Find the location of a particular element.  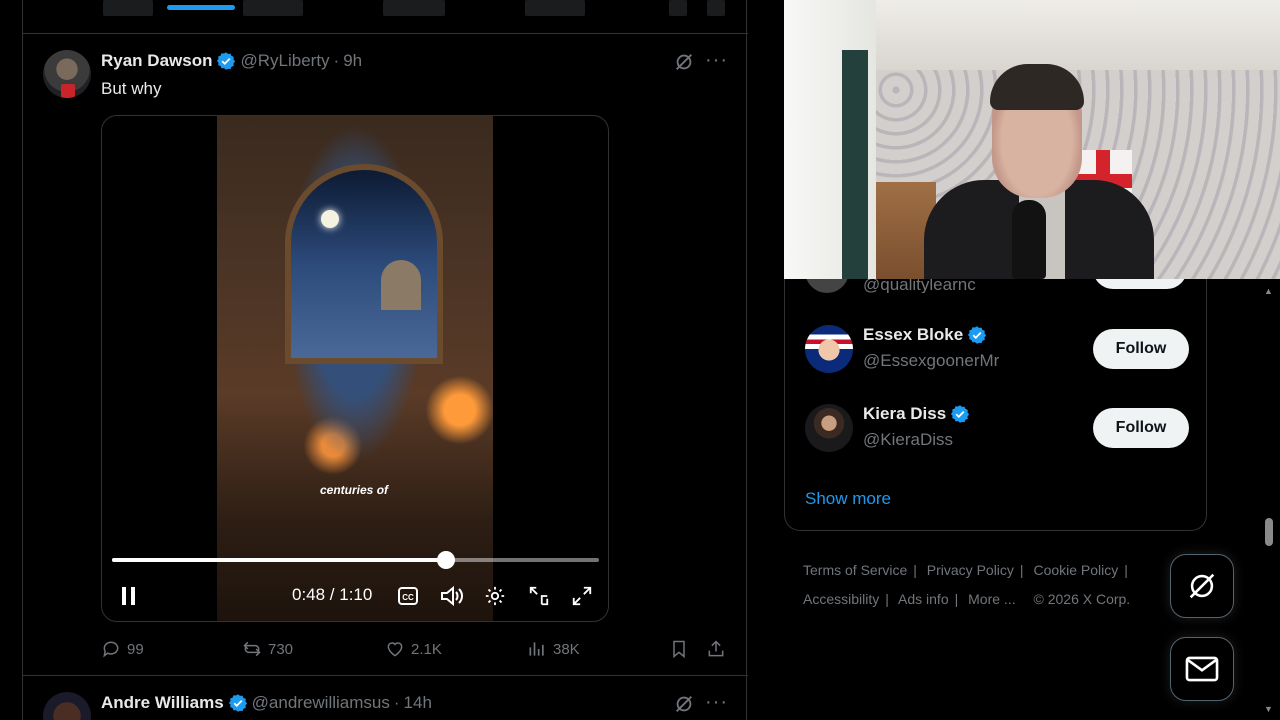

tweet-text: But why is located at coordinates (131, 88).